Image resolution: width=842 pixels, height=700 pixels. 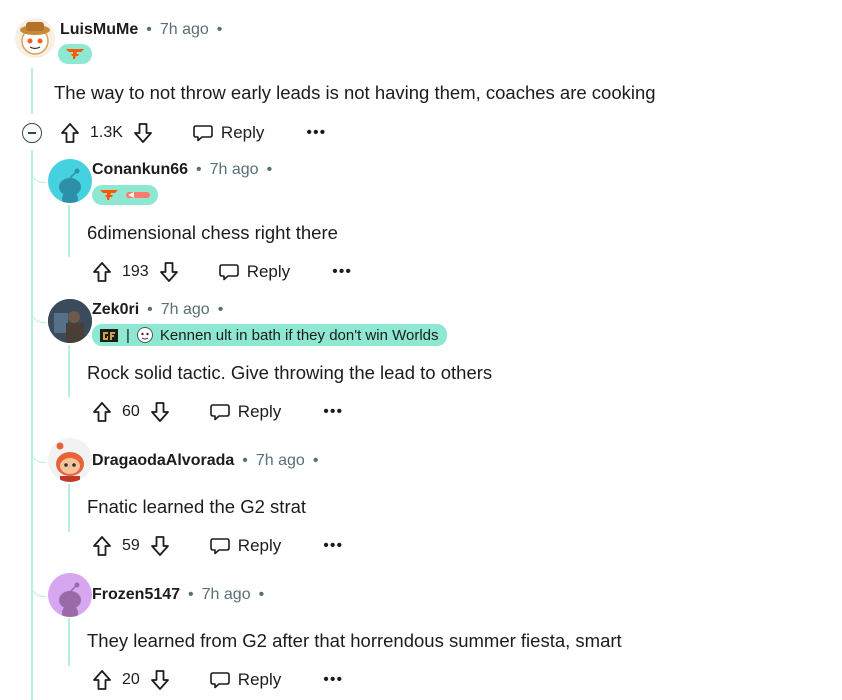 I want to click on thread-line-conankun, so click(x=69, y=231).